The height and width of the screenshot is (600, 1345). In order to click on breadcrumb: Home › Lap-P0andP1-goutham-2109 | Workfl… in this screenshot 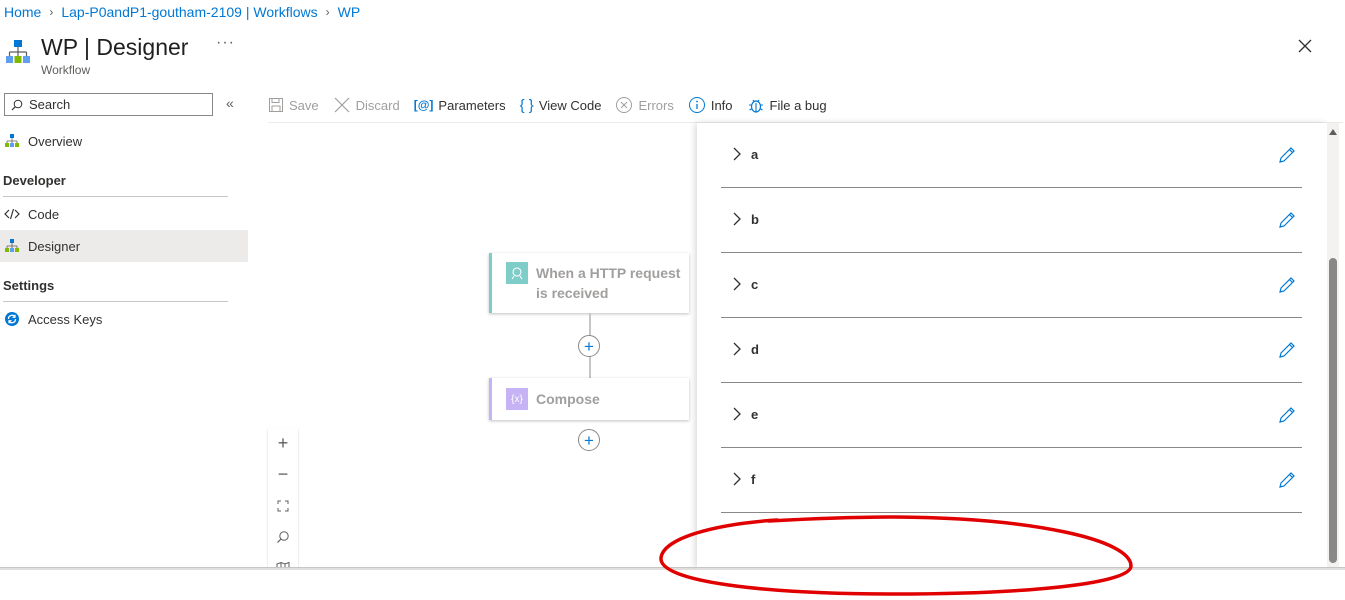, I will do `click(182, 12)`.